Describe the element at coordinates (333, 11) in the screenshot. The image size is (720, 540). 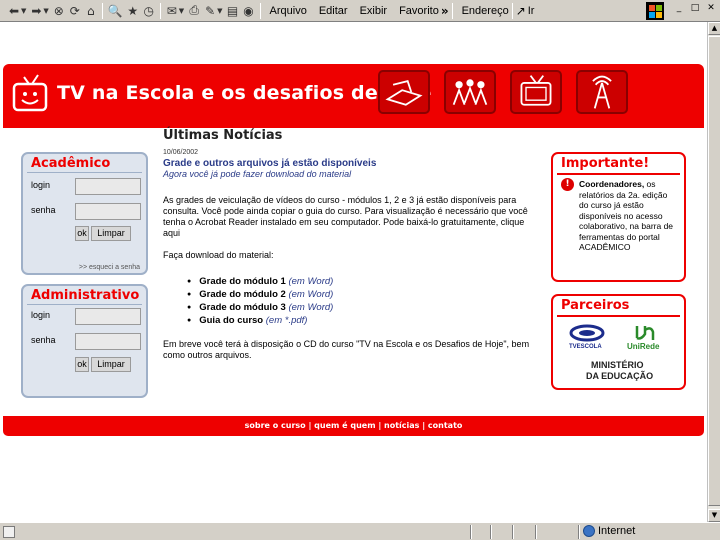
I see `menu-editar: Editar` at that location.